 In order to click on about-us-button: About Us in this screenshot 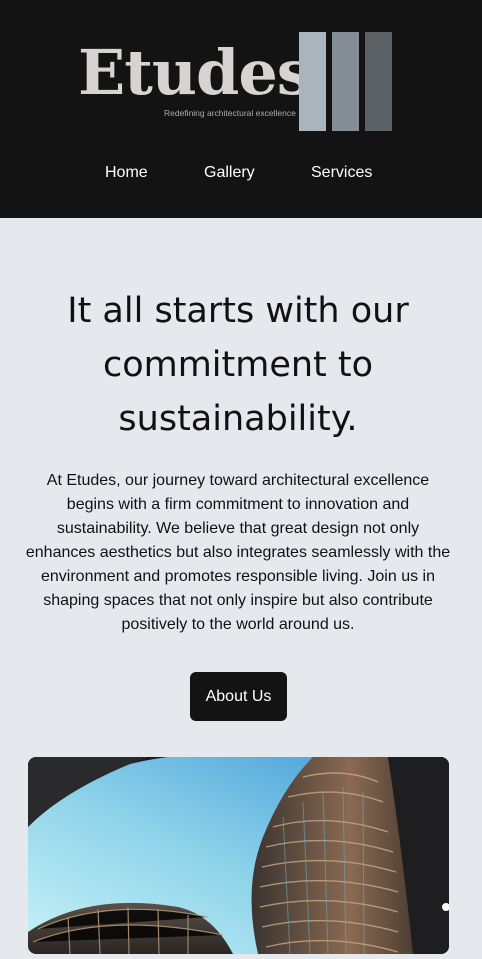, I will do `click(238, 696)`.